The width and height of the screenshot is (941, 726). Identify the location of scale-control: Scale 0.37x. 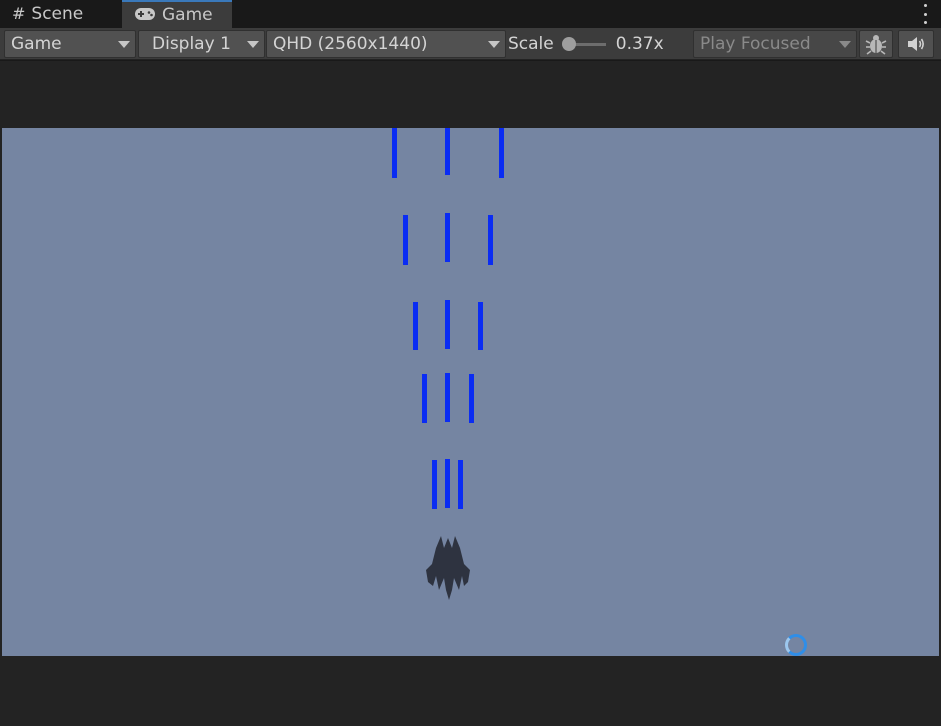
(599, 44).